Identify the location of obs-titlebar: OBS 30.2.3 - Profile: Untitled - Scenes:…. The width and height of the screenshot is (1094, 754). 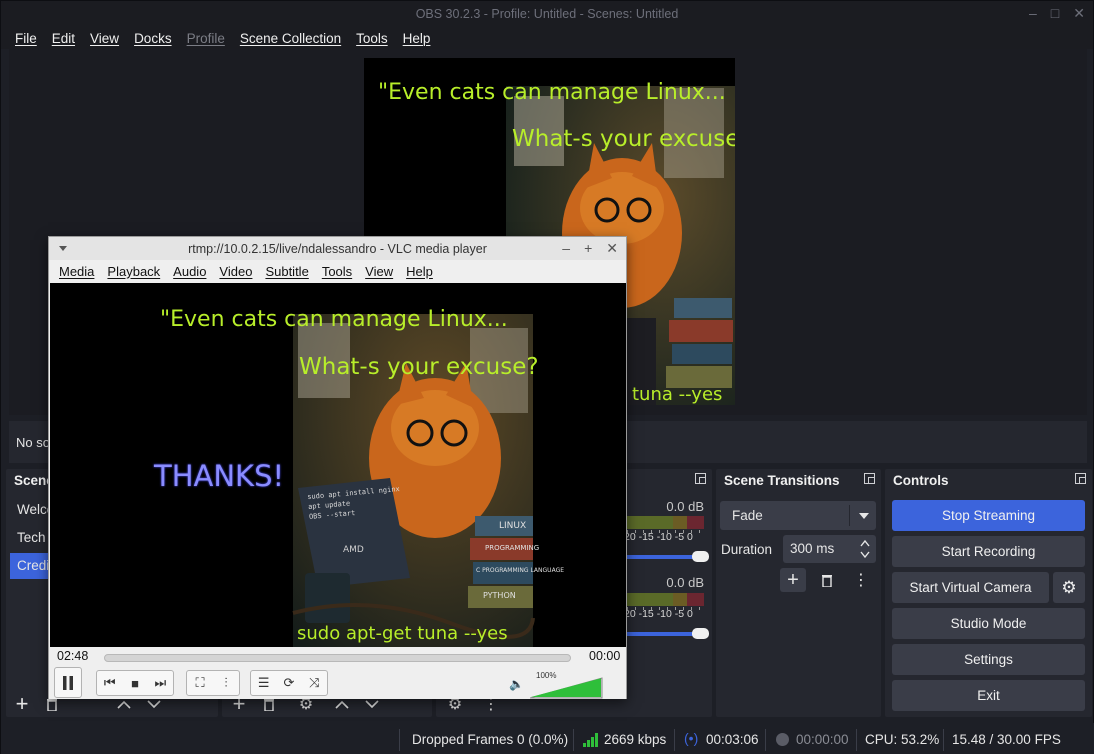
(547, 14).